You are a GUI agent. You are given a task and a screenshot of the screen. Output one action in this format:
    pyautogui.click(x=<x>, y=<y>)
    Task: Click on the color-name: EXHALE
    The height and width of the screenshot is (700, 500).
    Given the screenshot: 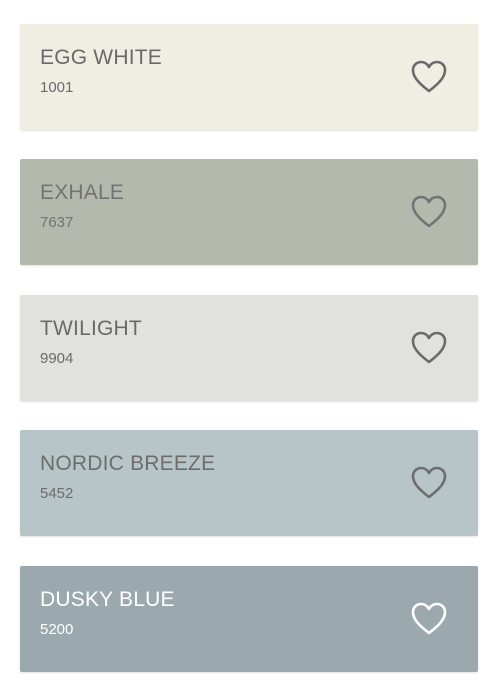 What is the action you would take?
    pyautogui.click(x=82, y=192)
    